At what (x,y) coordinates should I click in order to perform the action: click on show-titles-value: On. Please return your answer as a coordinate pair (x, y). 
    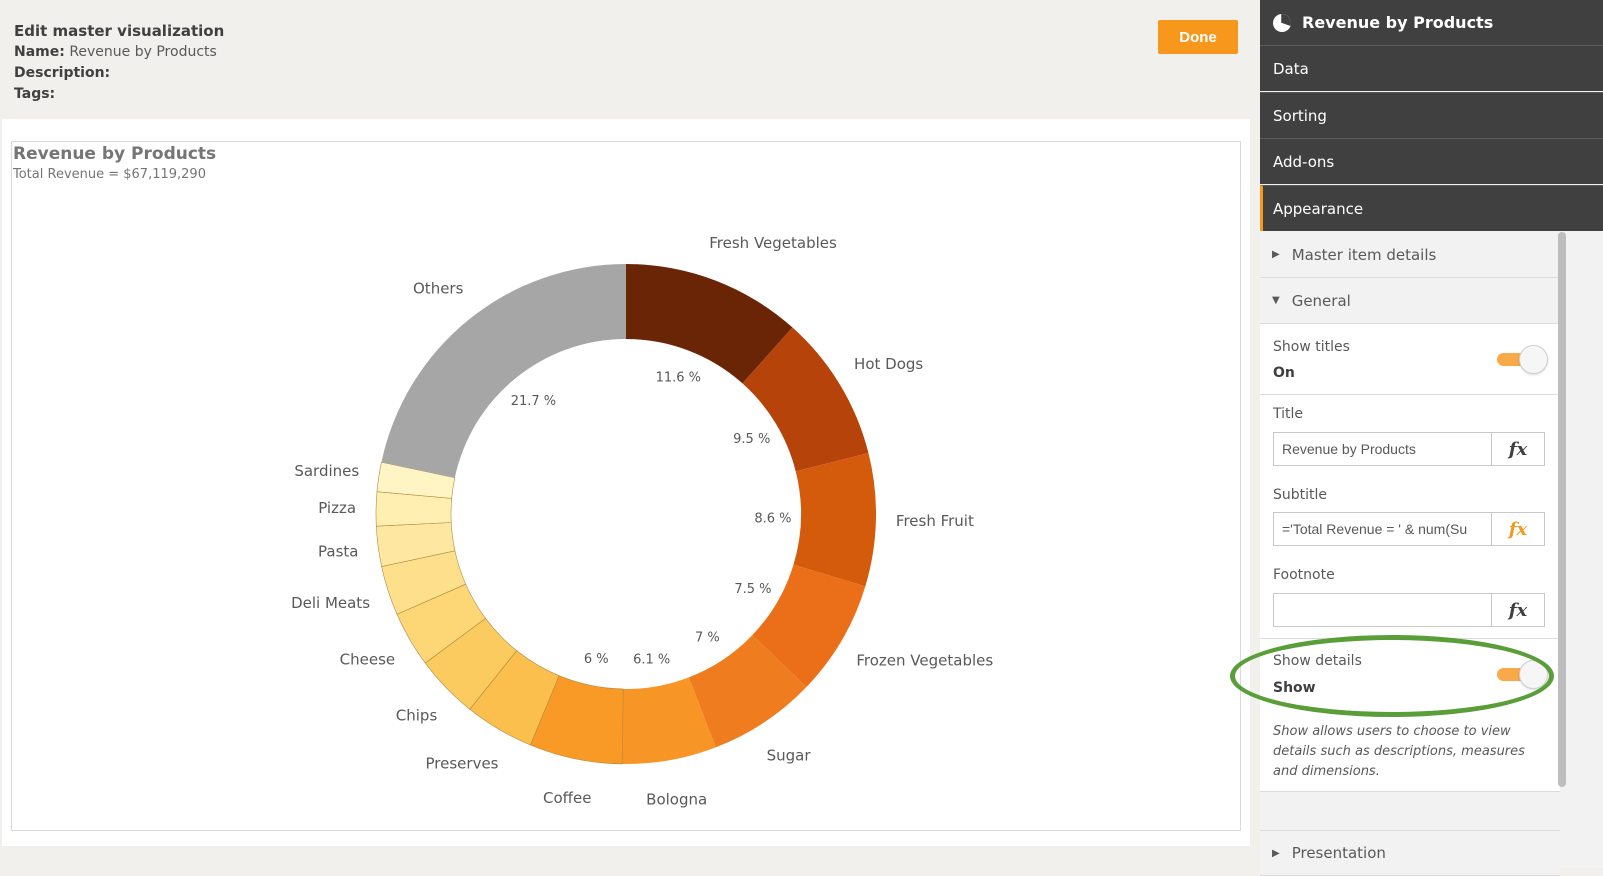
    Looking at the image, I should click on (1284, 373).